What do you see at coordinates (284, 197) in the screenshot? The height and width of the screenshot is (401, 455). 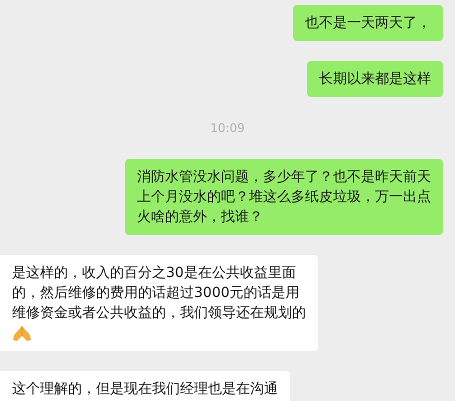 I see `message-text: 消防水管没水问题，多少年了？也不是昨天前天上个月没水的吧？堆这么多纸皮垃圾，万一出点火啥的意外，找谁？` at bounding box center [284, 197].